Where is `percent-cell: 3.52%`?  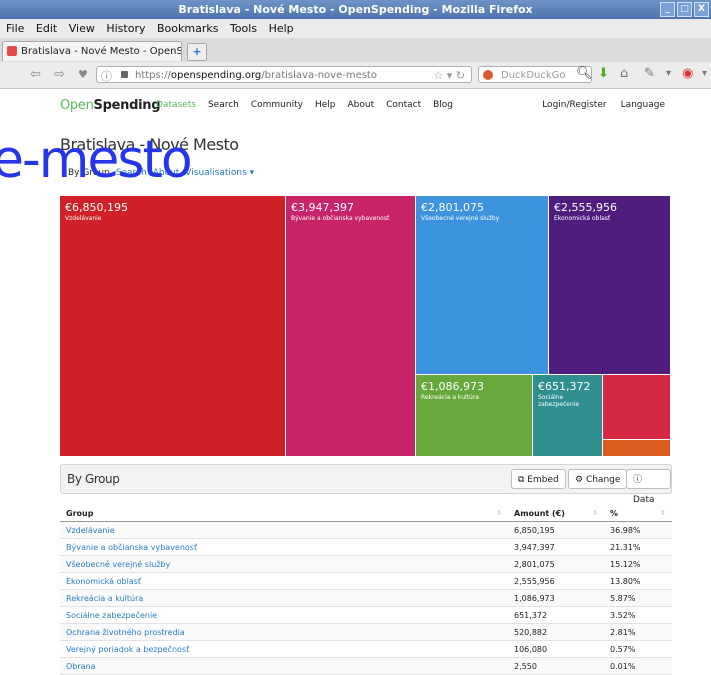
percent-cell: 3.52% is located at coordinates (638, 615).